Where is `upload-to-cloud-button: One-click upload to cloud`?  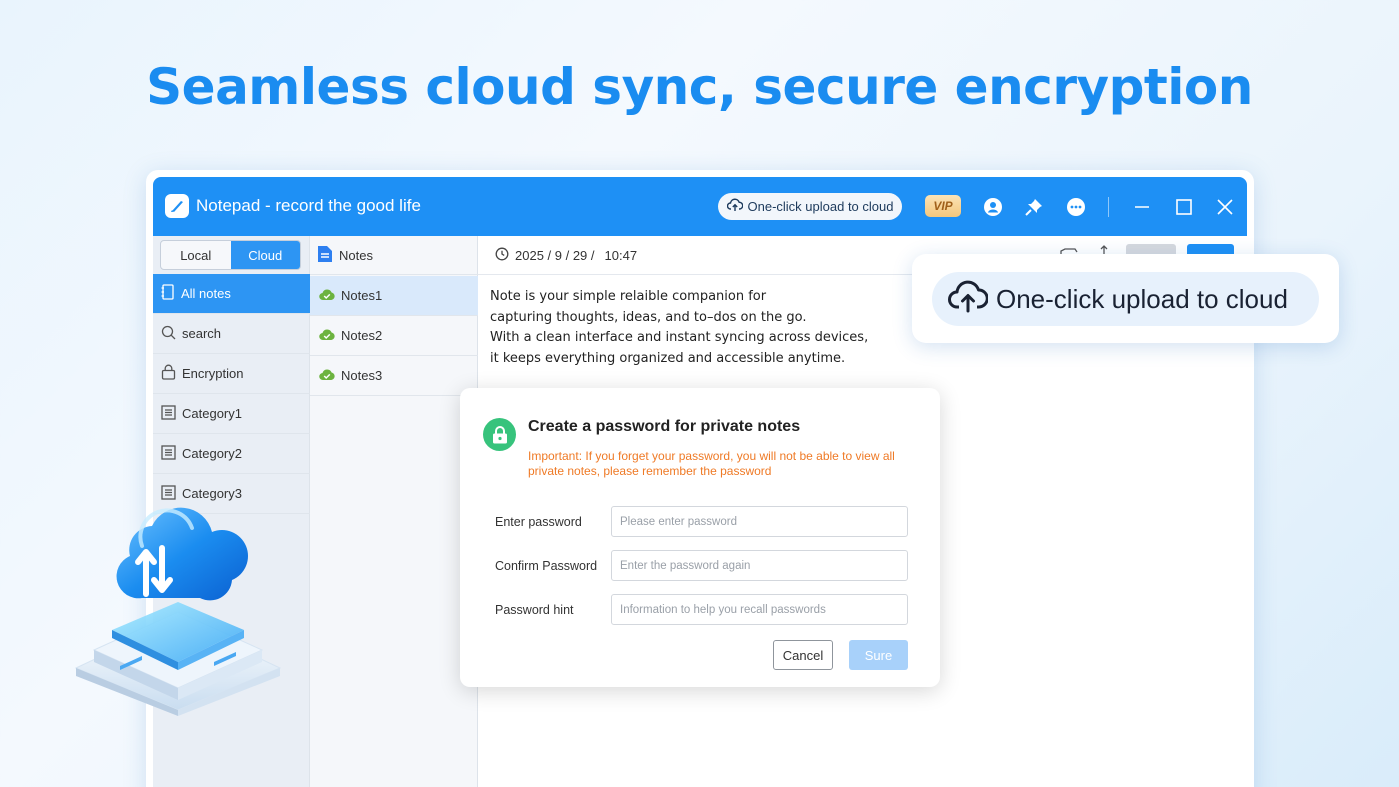
upload-to-cloud-button: One-click upload to cloud is located at coordinates (810, 206).